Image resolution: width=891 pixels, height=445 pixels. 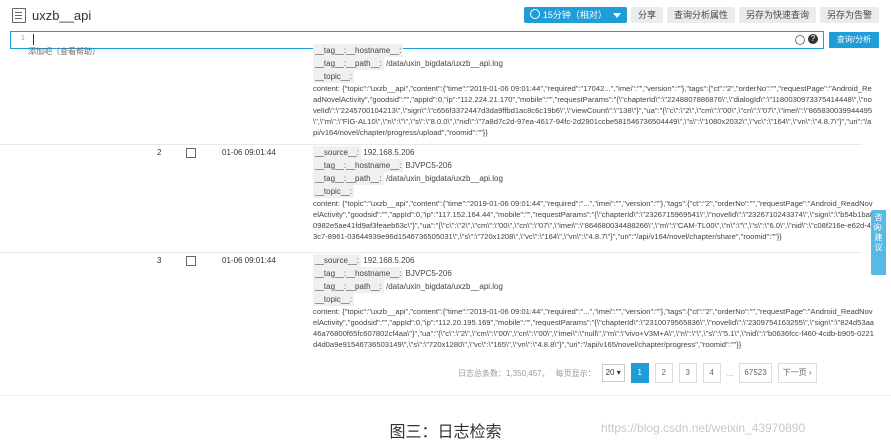 I want to click on help-icon: ?, so click(x=813, y=39).